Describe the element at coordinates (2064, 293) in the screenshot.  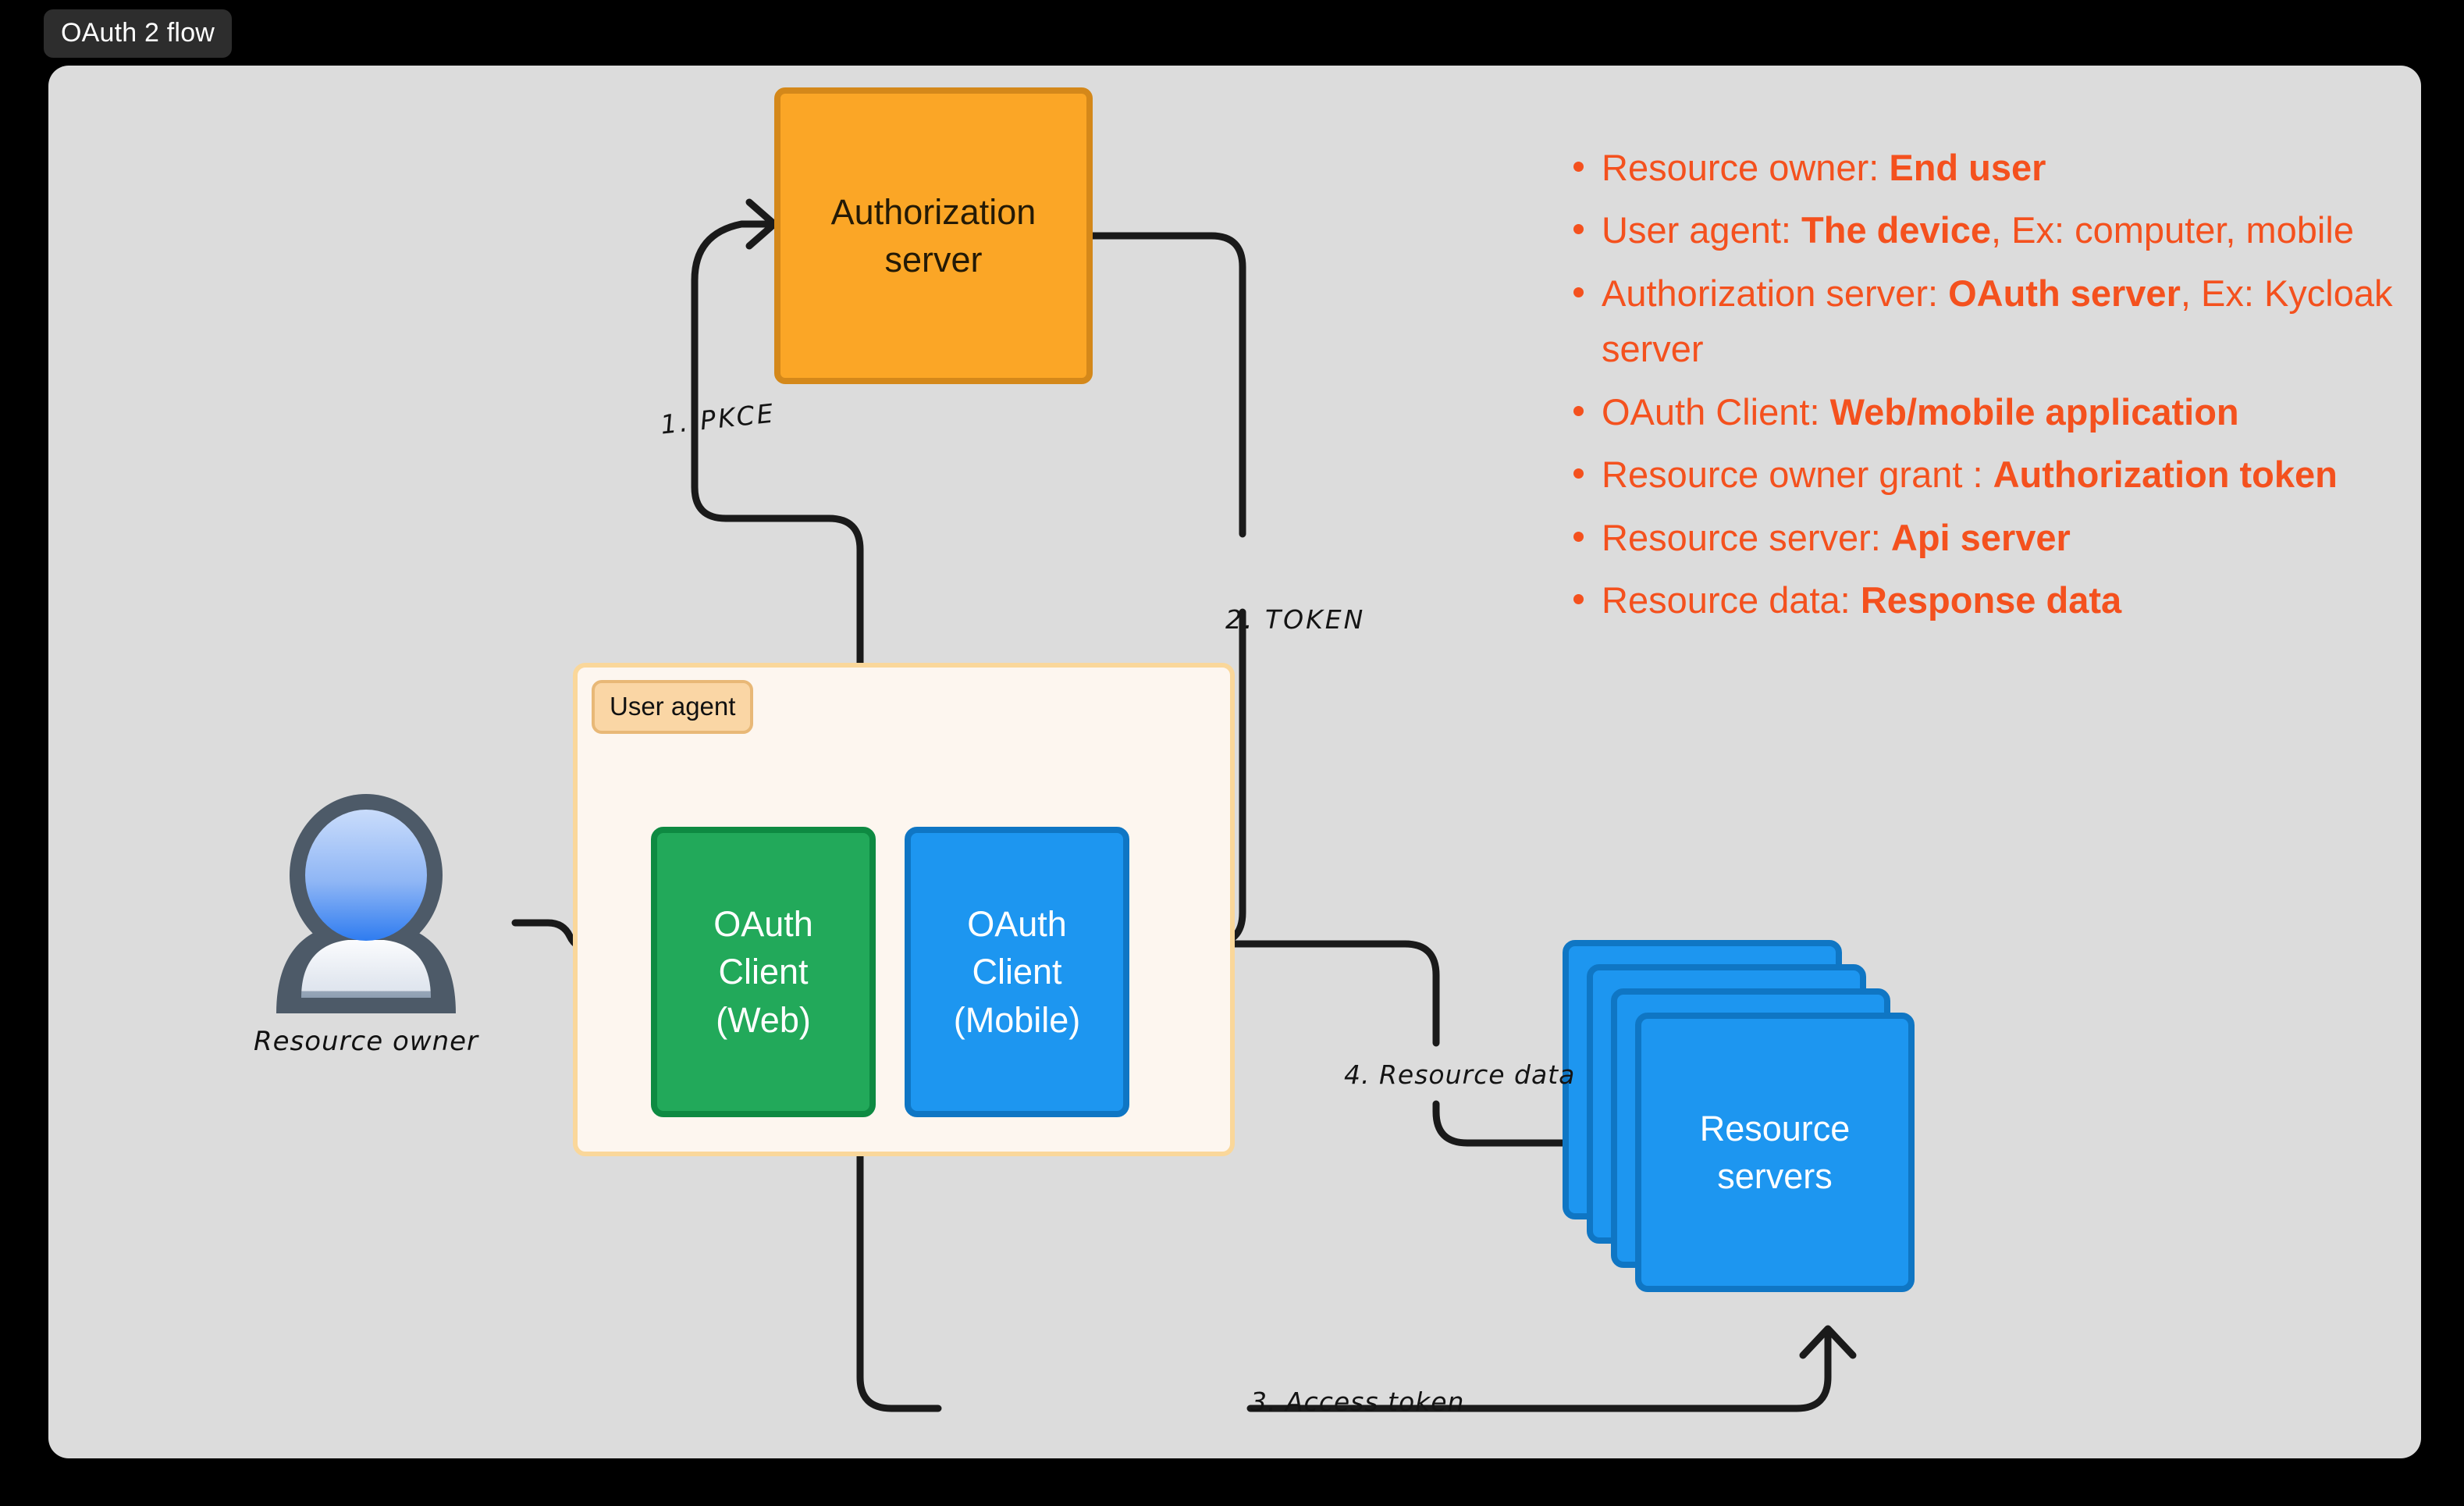
I see `legend-item-value: OAuth server` at that location.